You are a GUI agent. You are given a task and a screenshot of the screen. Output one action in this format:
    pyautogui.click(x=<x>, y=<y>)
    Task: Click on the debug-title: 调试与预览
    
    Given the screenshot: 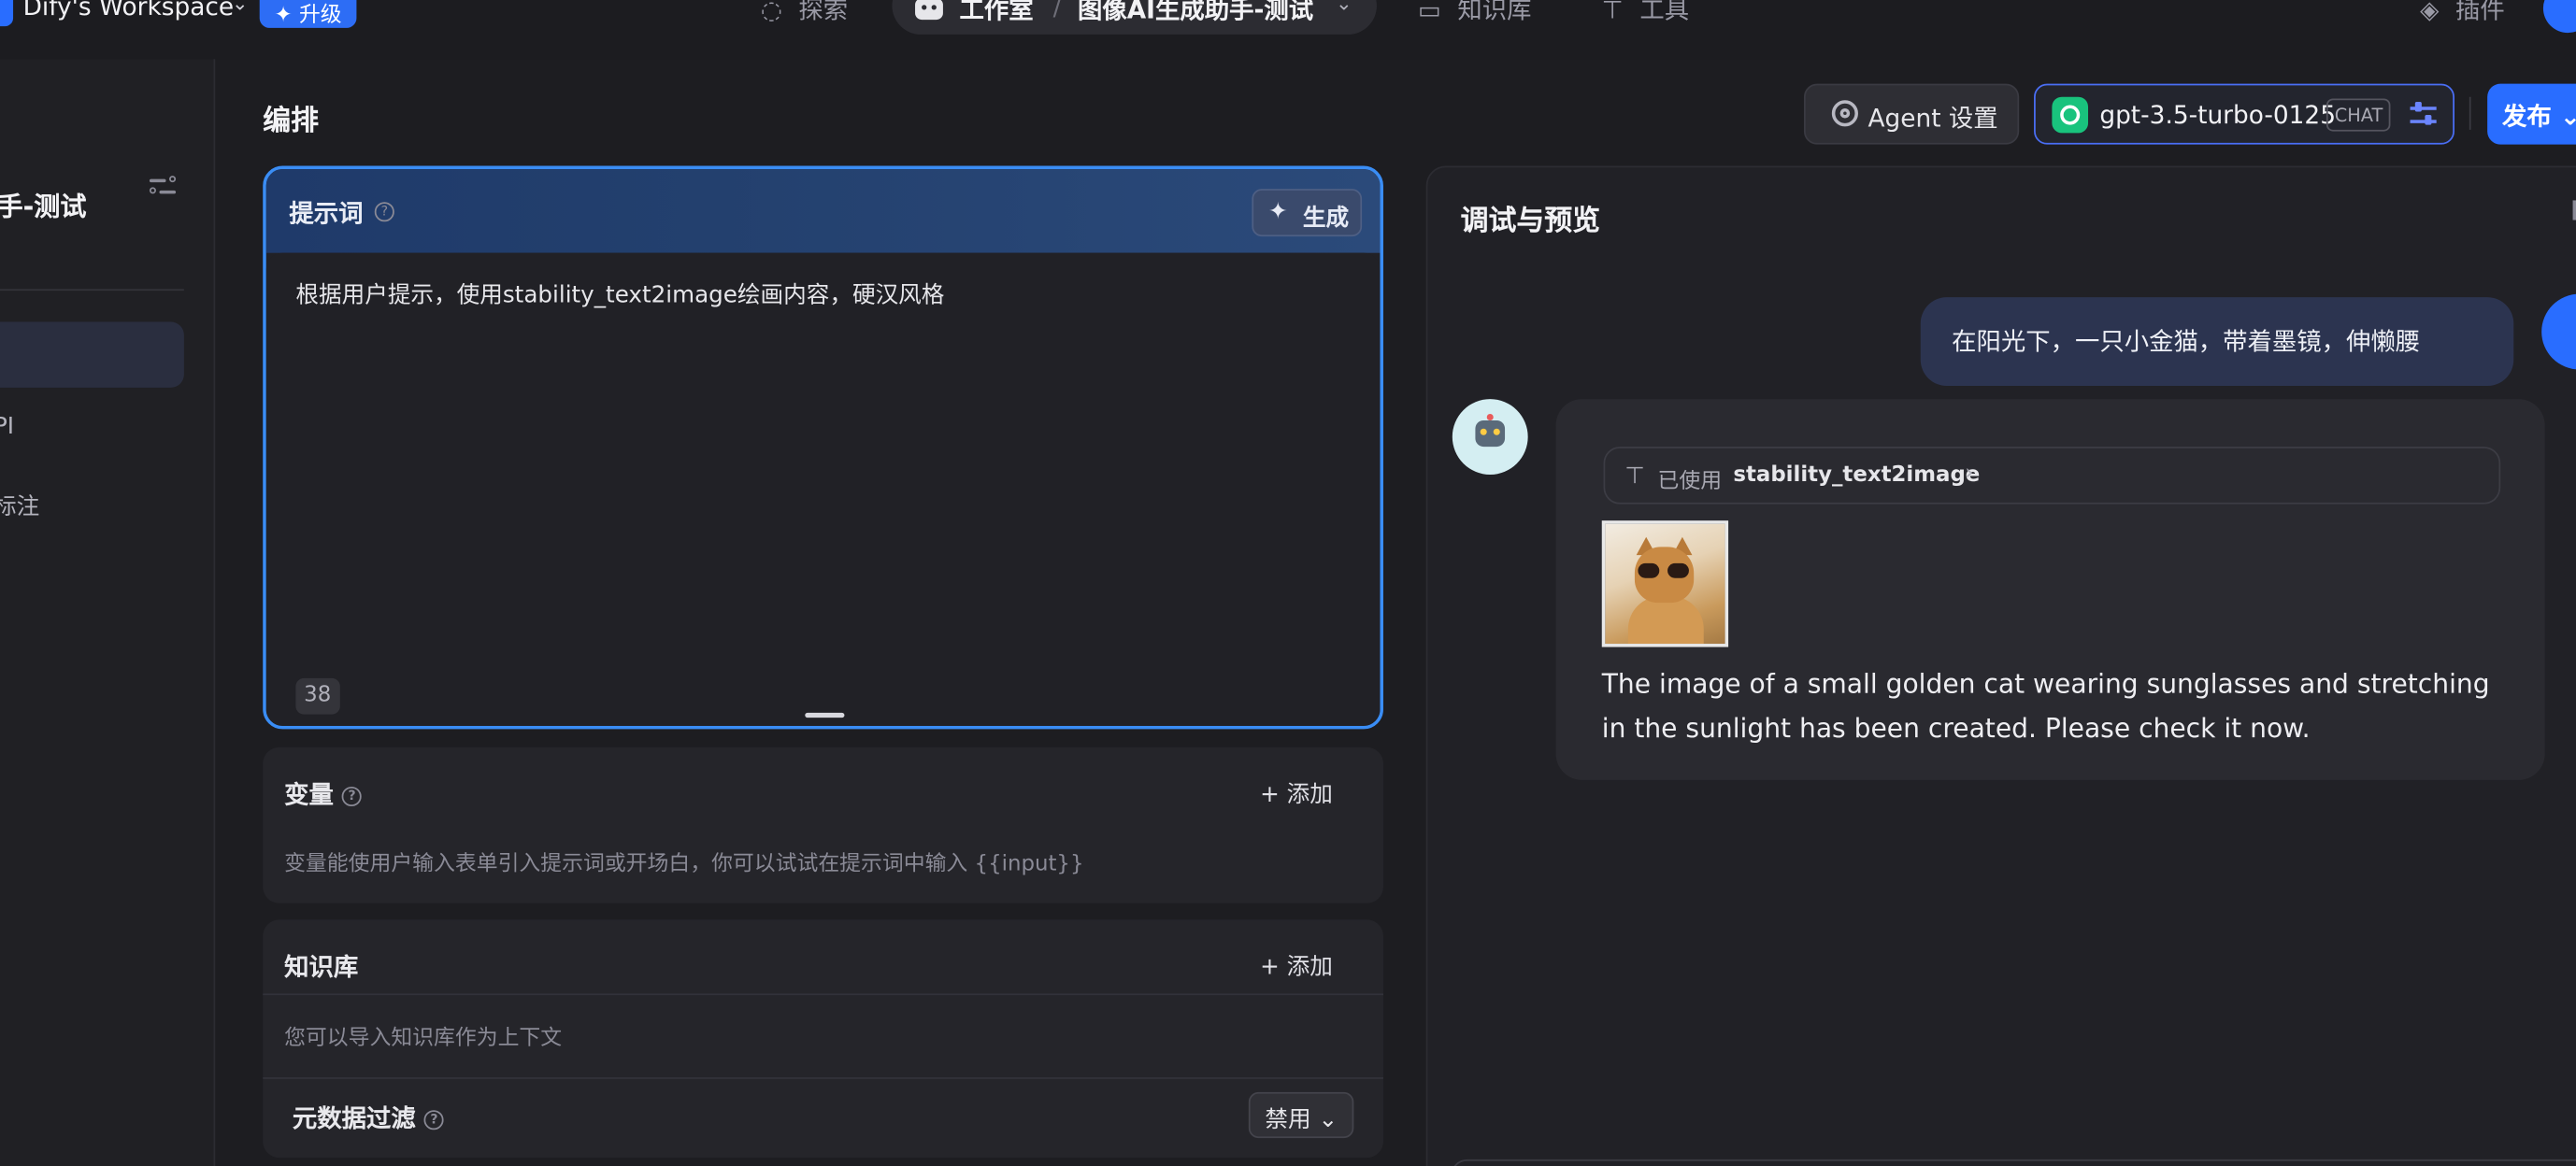 What is the action you would take?
    pyautogui.click(x=1530, y=221)
    